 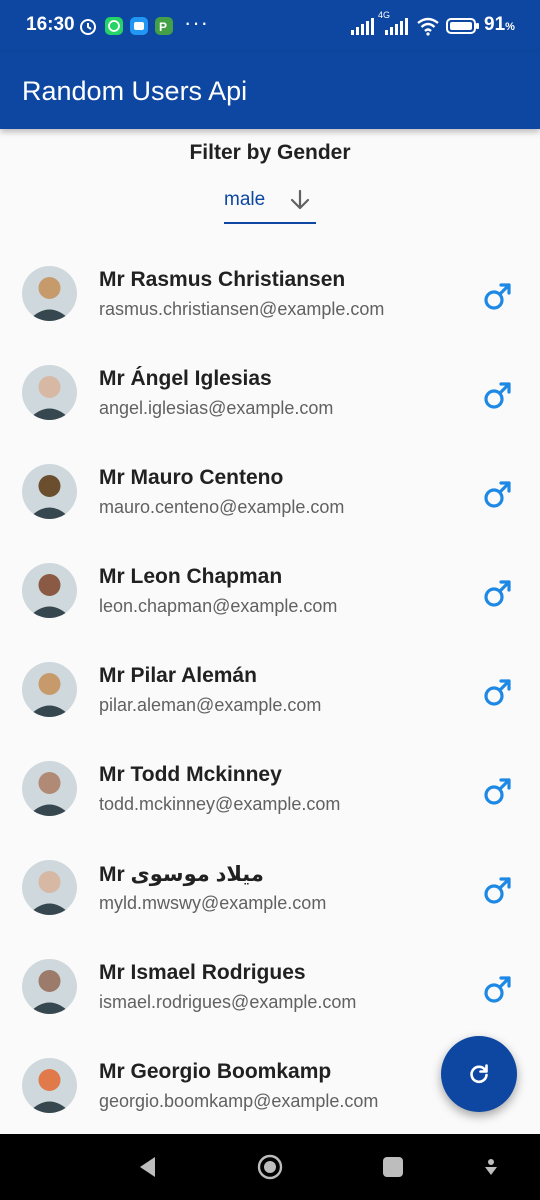 What do you see at coordinates (178, 675) in the screenshot?
I see `user-name: Mr Pilar Alemán` at bounding box center [178, 675].